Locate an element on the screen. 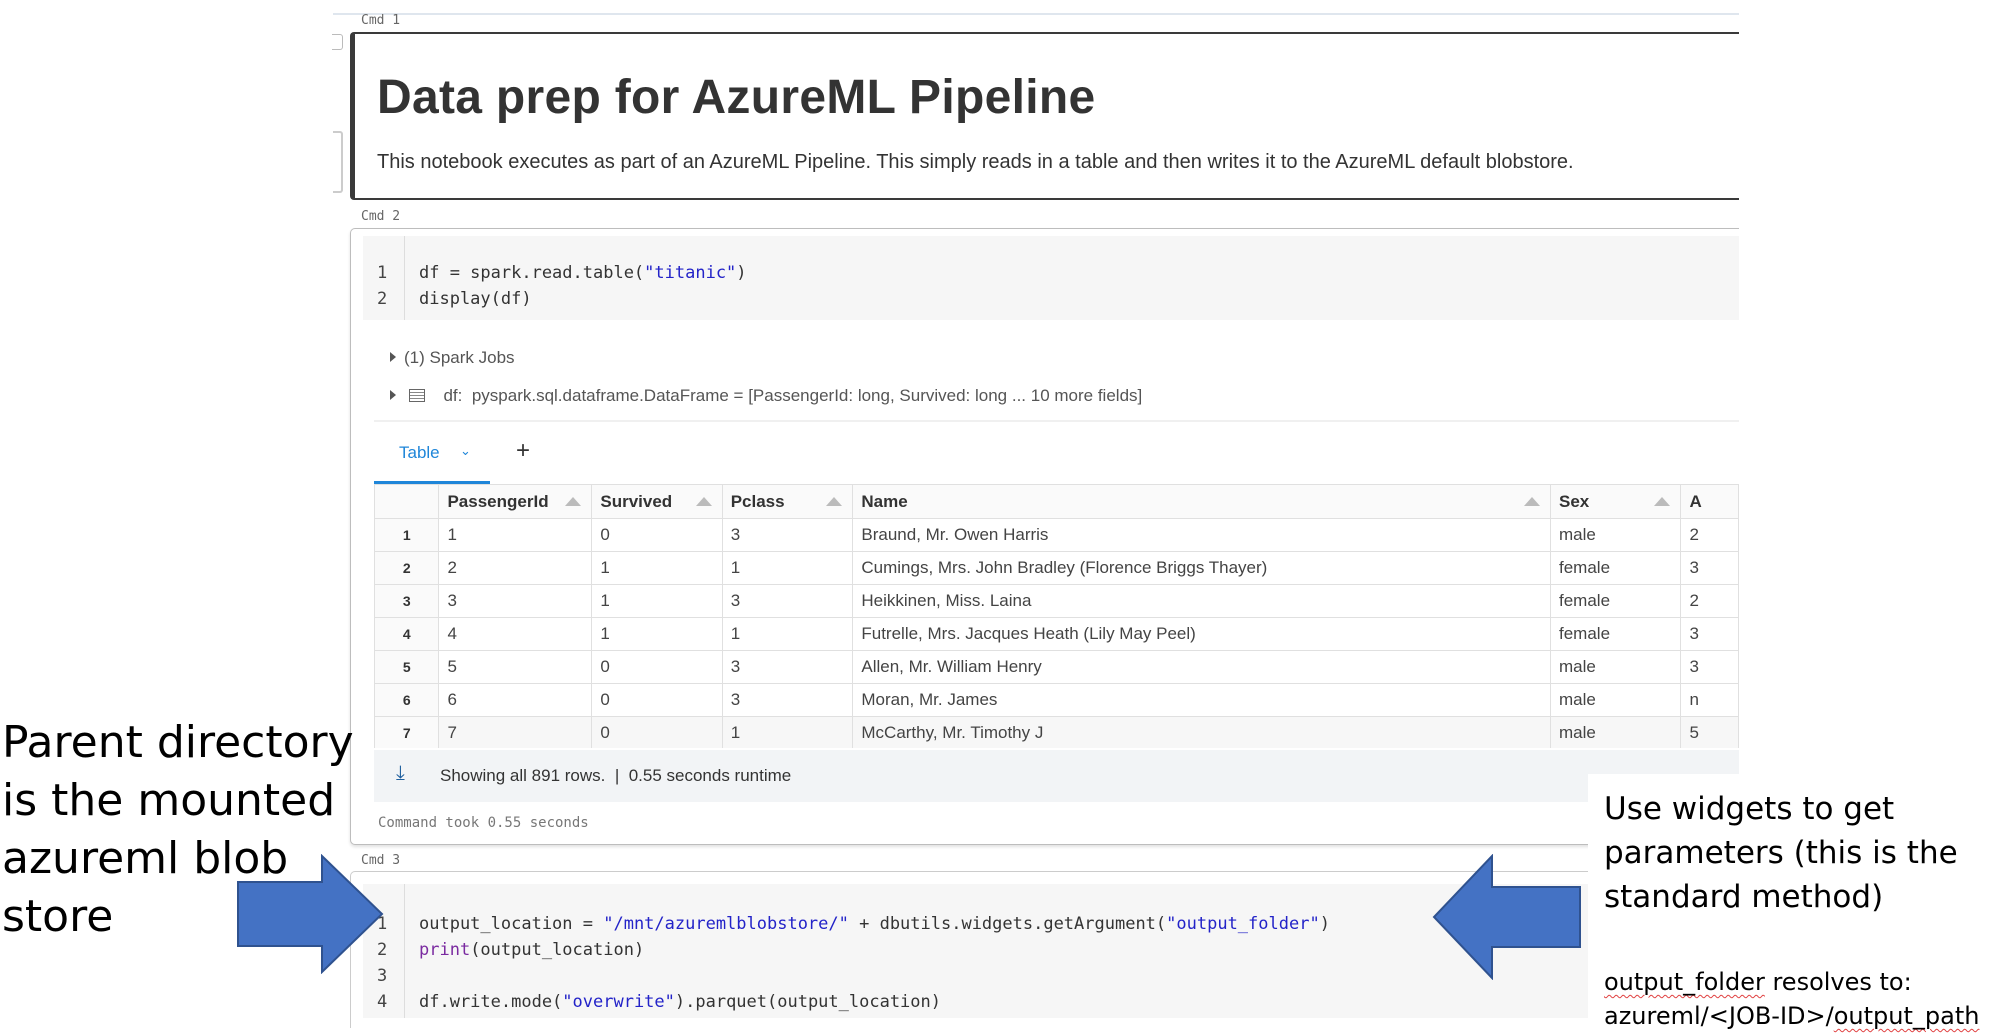 The image size is (1997, 1033). row-index: 4 is located at coordinates (407, 634).